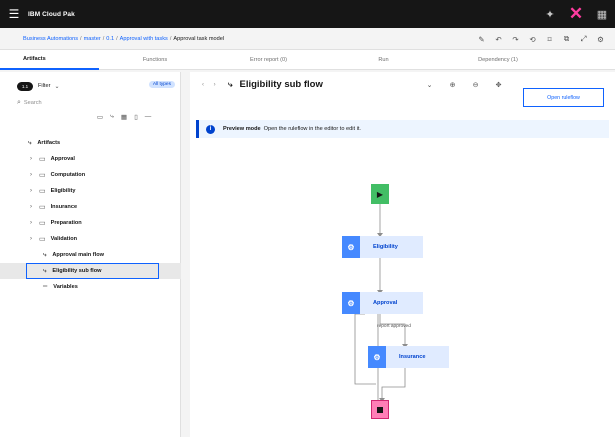 Image resolution: width=615 pixels, height=437 pixels. What do you see at coordinates (90, 143) in the screenshot?
I see `tree-root: ⤷ Artifacts` at bounding box center [90, 143].